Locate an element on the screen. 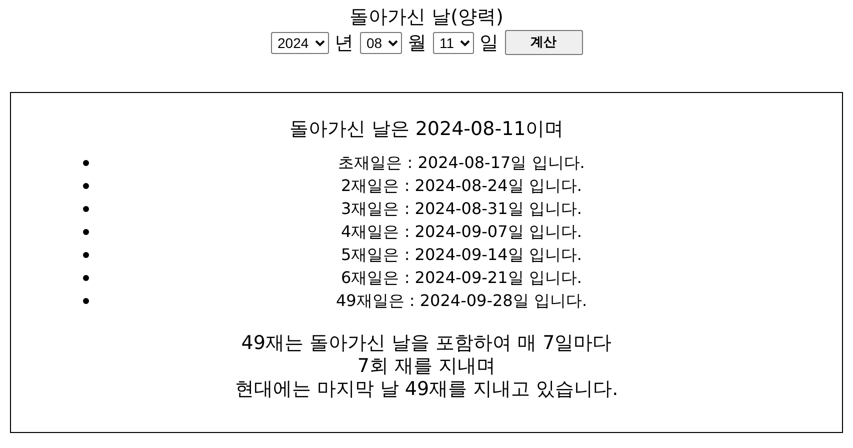 The image size is (853, 448). date-select: 2024 is located at coordinates (299, 43).